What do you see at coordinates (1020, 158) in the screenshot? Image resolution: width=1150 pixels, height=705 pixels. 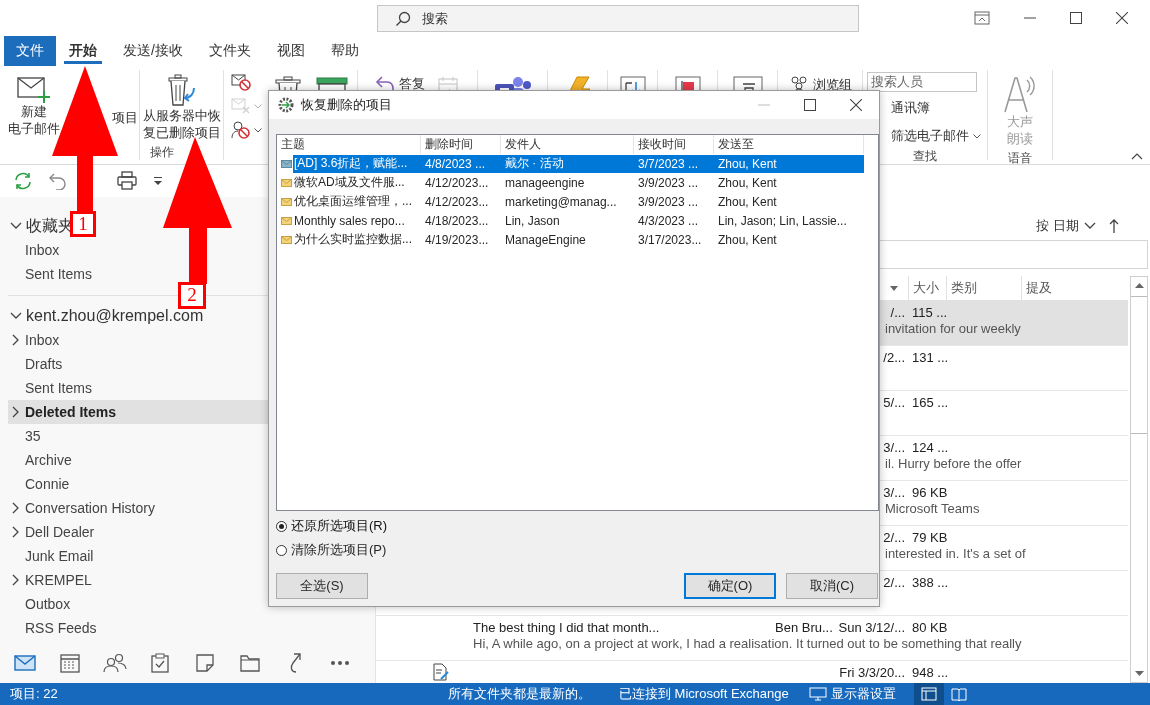 I see `group-label: 语音` at bounding box center [1020, 158].